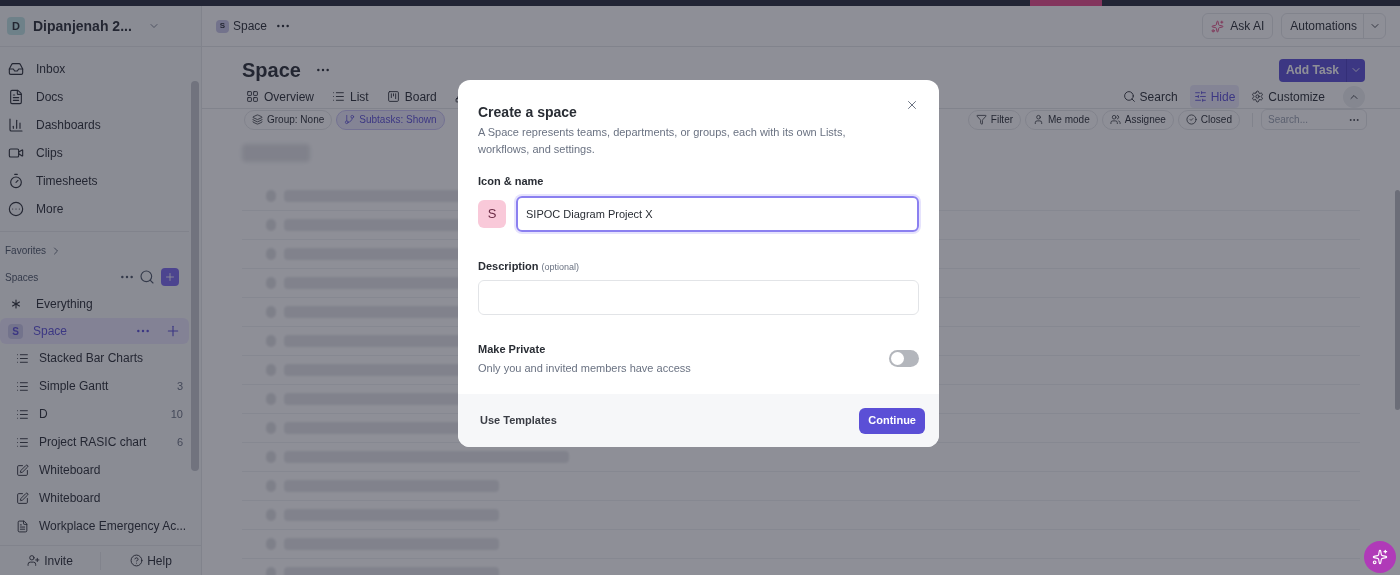  Describe the element at coordinates (94, 97) in the screenshot. I see `nav-item: Docs` at that location.